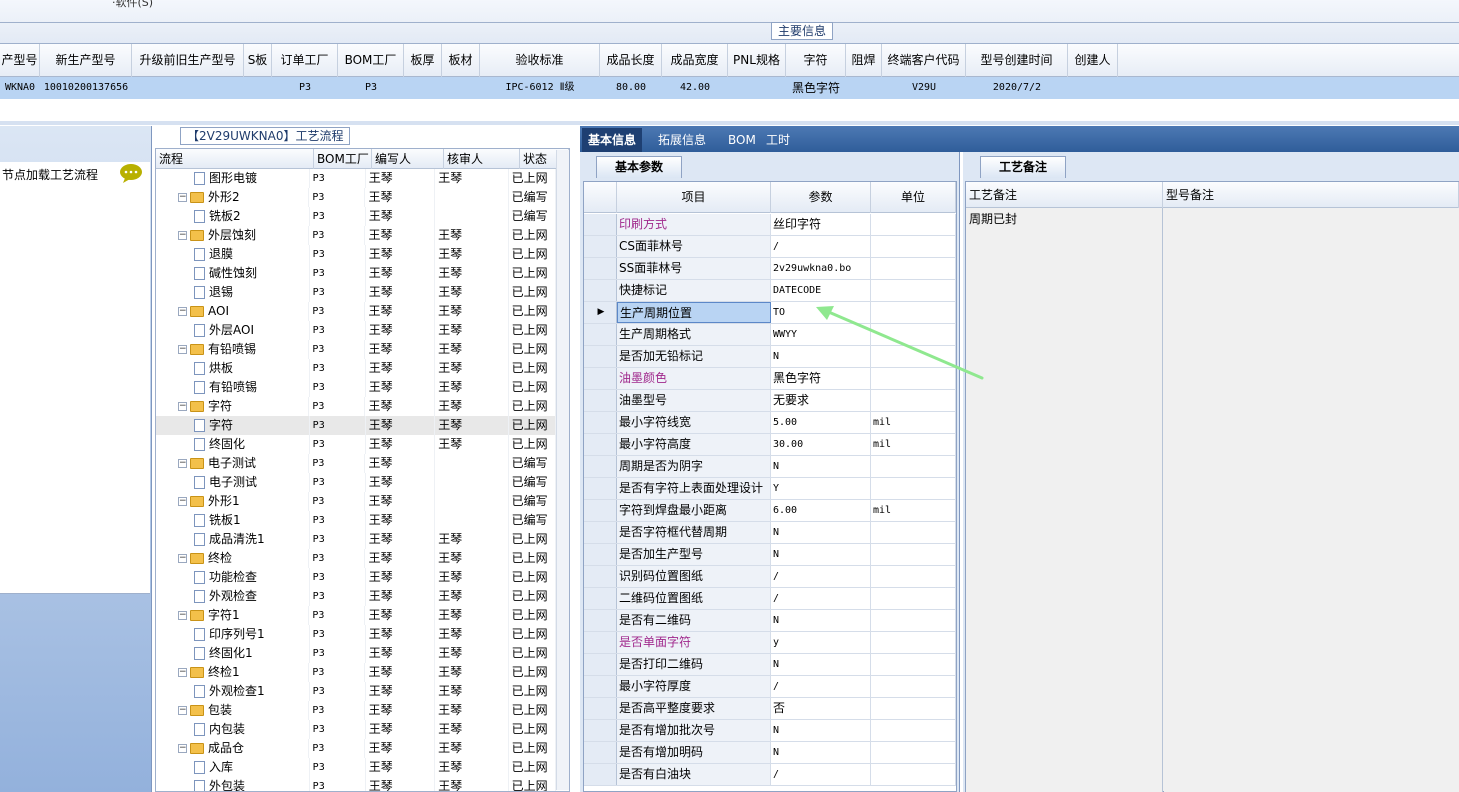 This screenshot has height=792, width=1459. Describe the element at coordinates (694, 774) in the screenshot. I see `param-item: 是否有白油块` at that location.